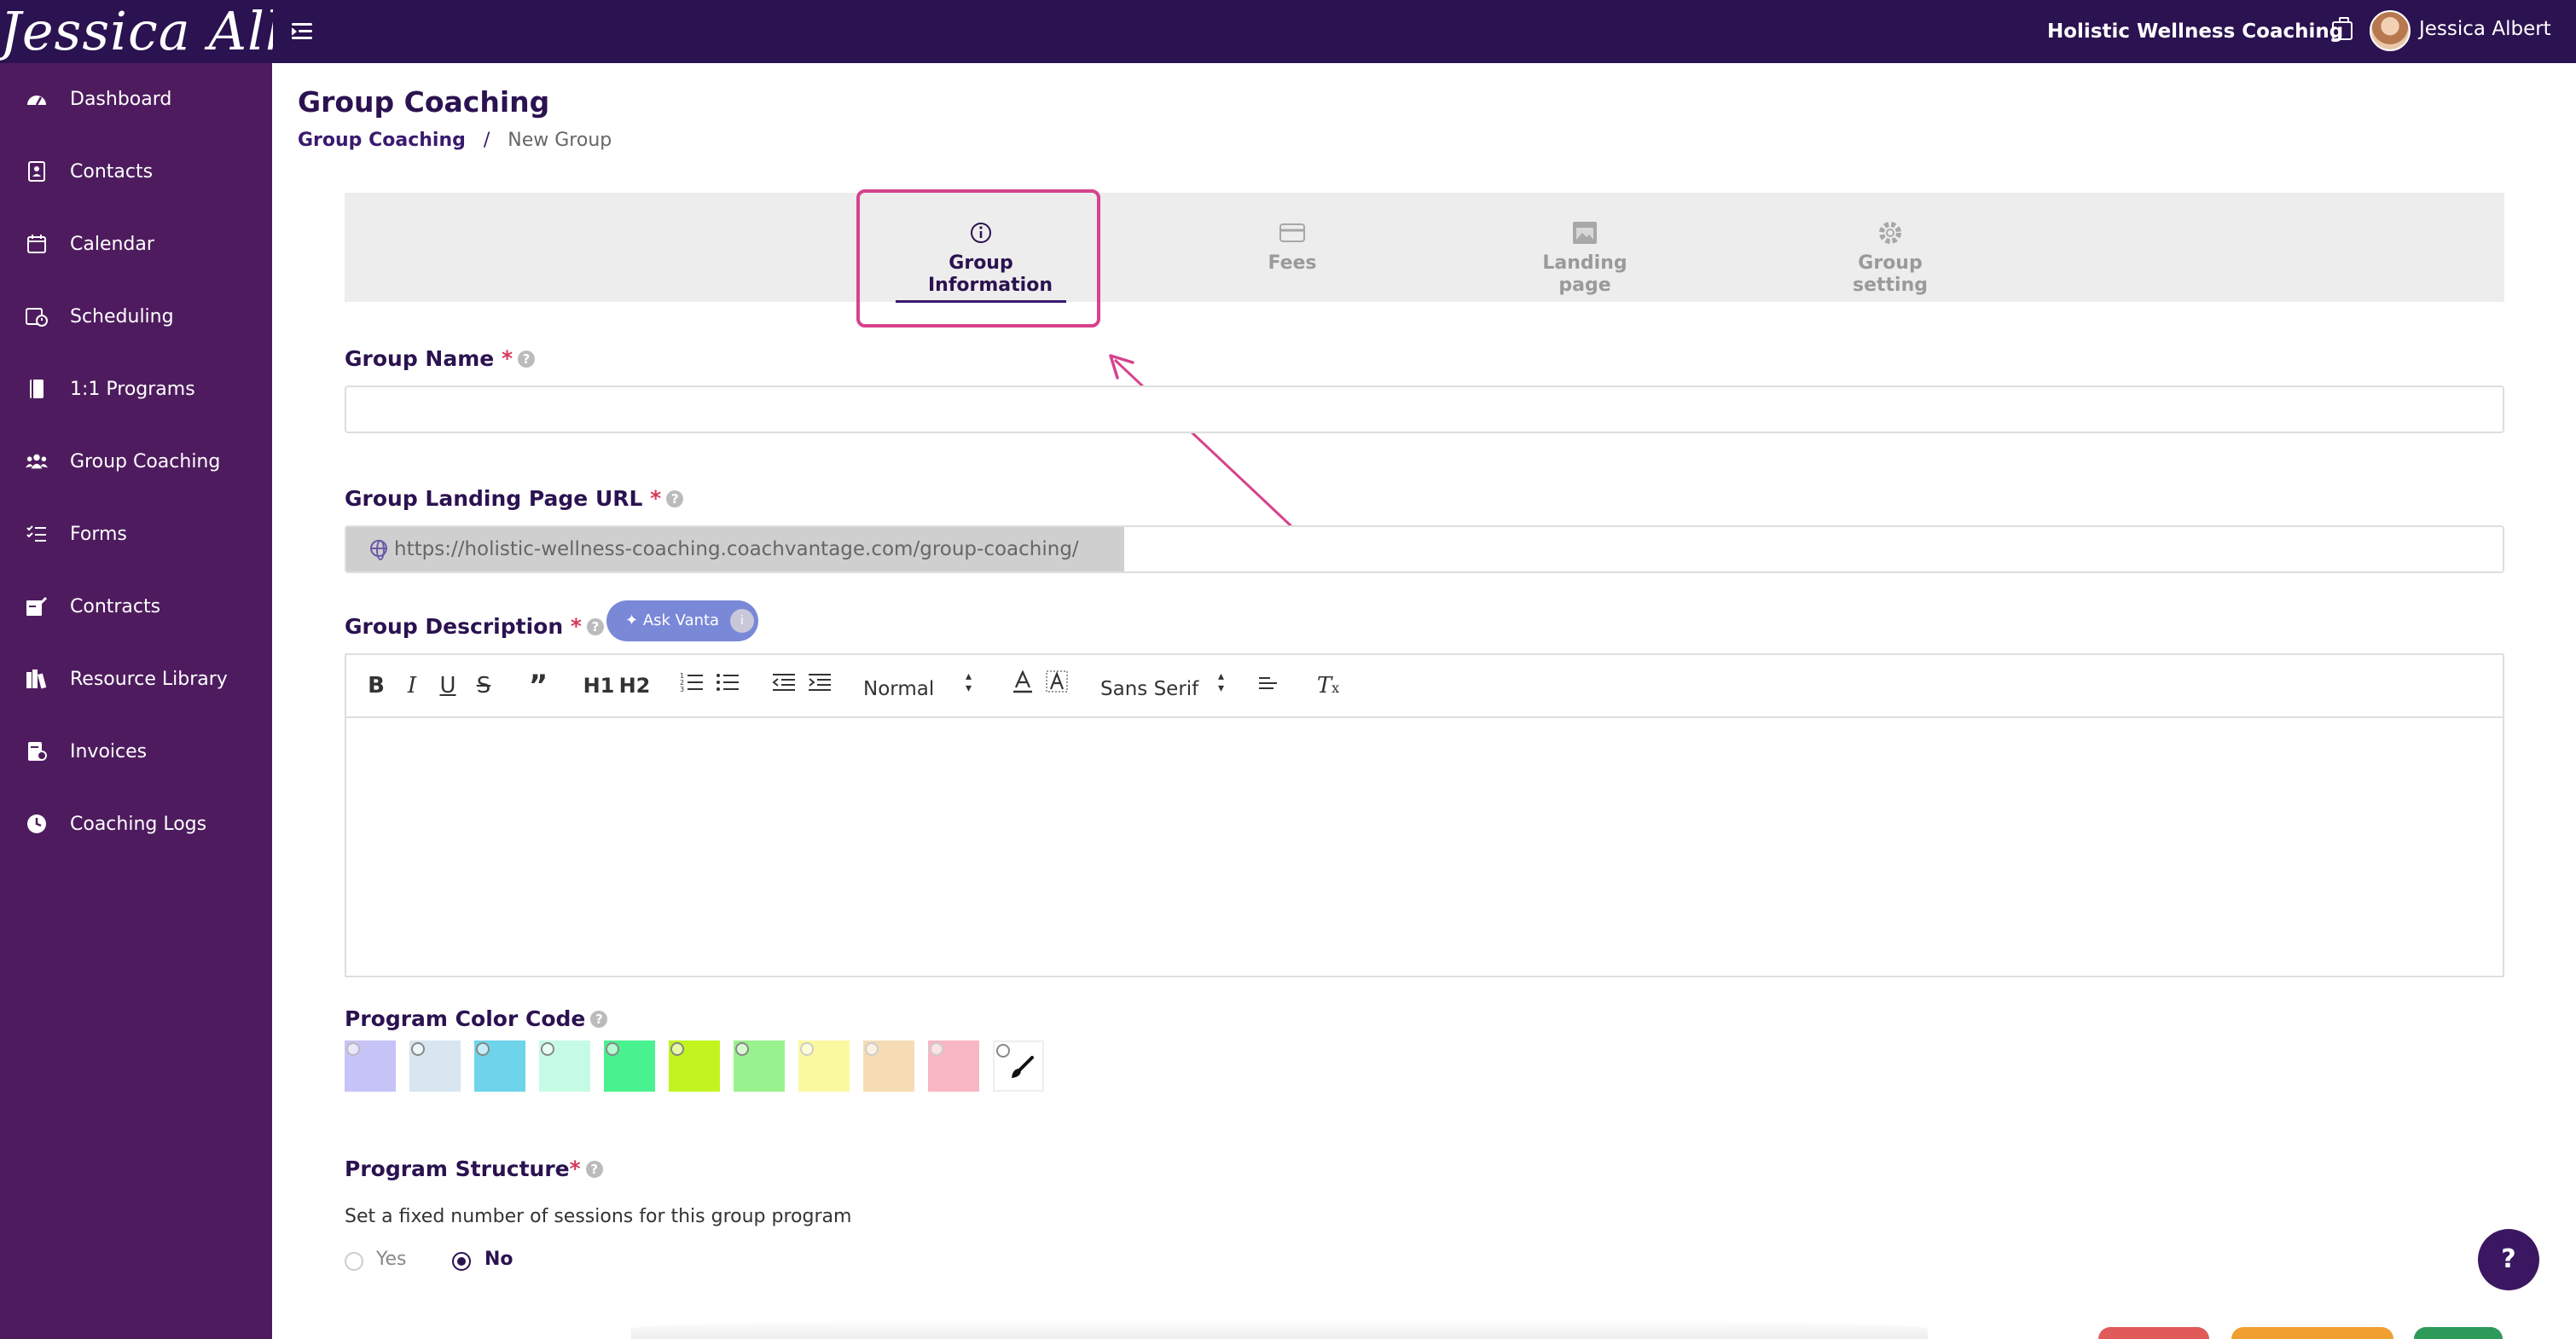 This screenshot has height=1339, width=2576. Describe the element at coordinates (1424, 409) in the screenshot. I see `group-name-input` at that location.